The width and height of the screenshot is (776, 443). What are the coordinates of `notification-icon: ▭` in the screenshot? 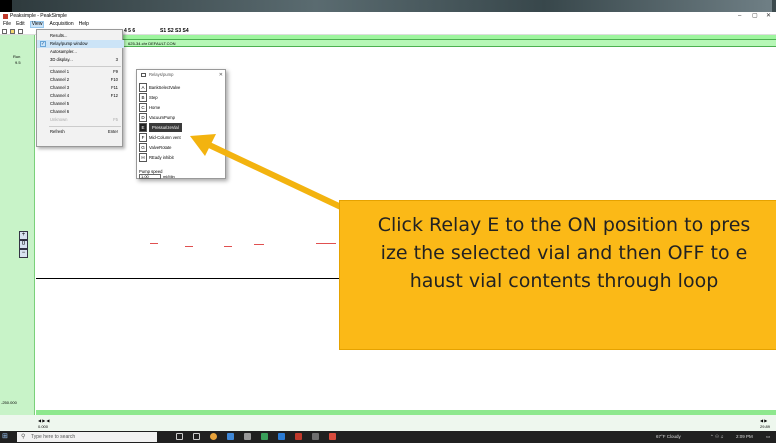 It's located at (768, 437).